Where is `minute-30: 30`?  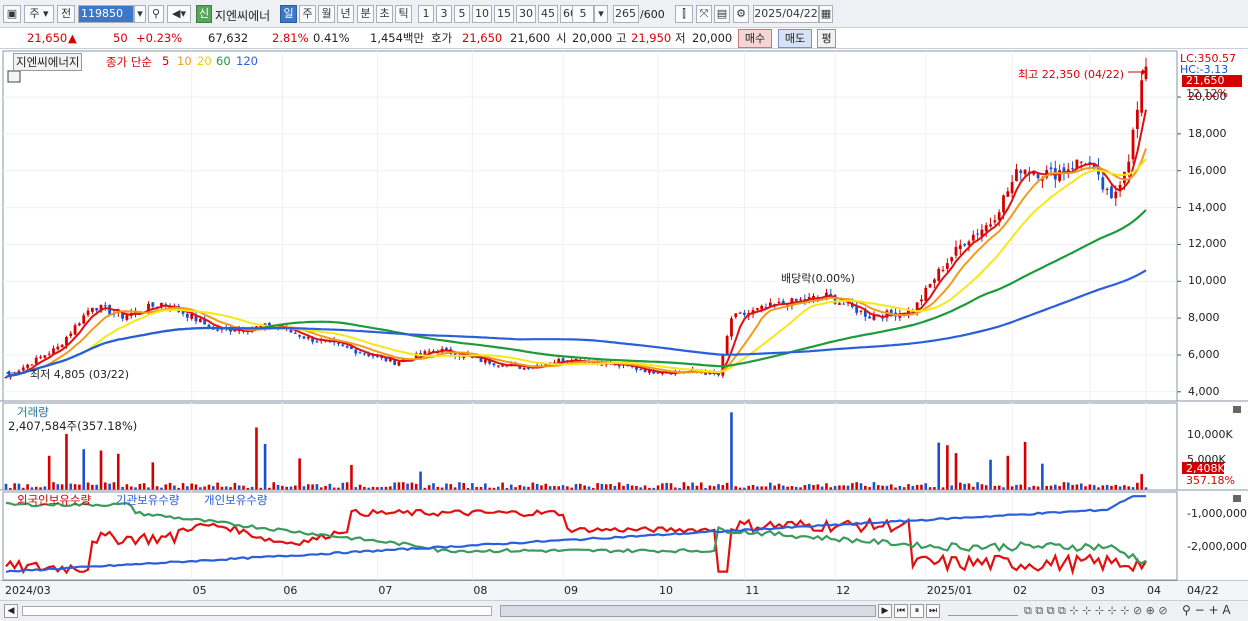
minute-30: 30 is located at coordinates (526, 14).